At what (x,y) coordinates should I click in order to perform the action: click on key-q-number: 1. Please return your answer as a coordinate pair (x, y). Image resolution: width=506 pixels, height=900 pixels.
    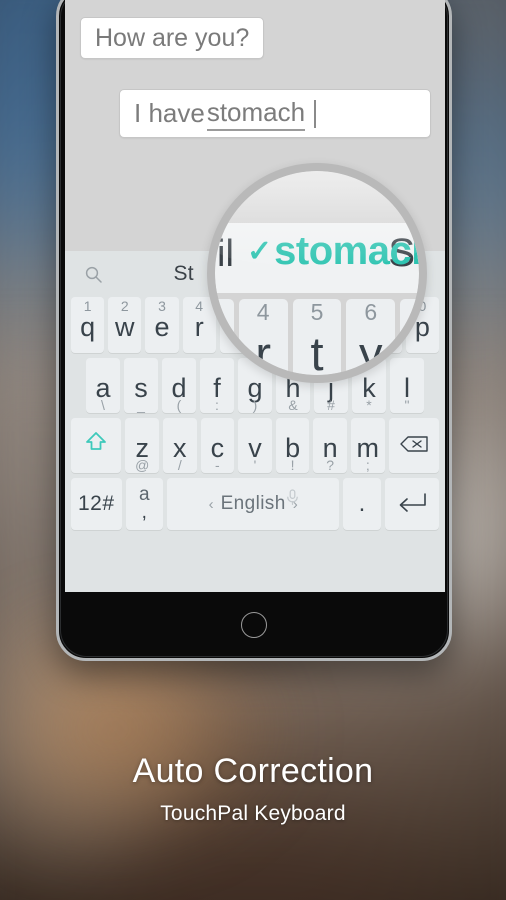
    Looking at the image, I should click on (87, 306).